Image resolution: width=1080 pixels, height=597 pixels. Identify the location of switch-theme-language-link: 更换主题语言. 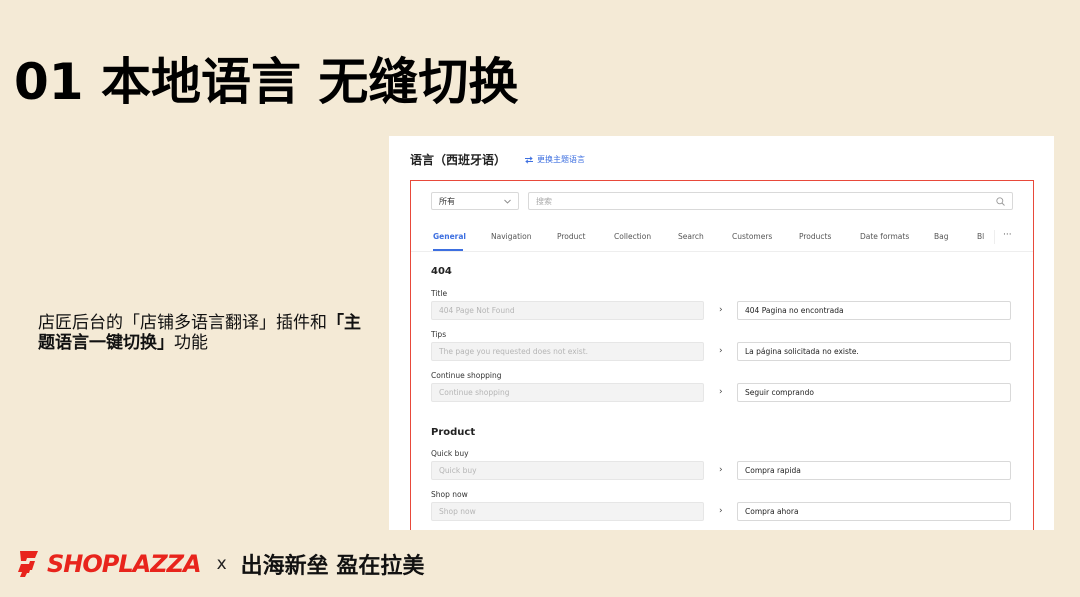
(554, 159).